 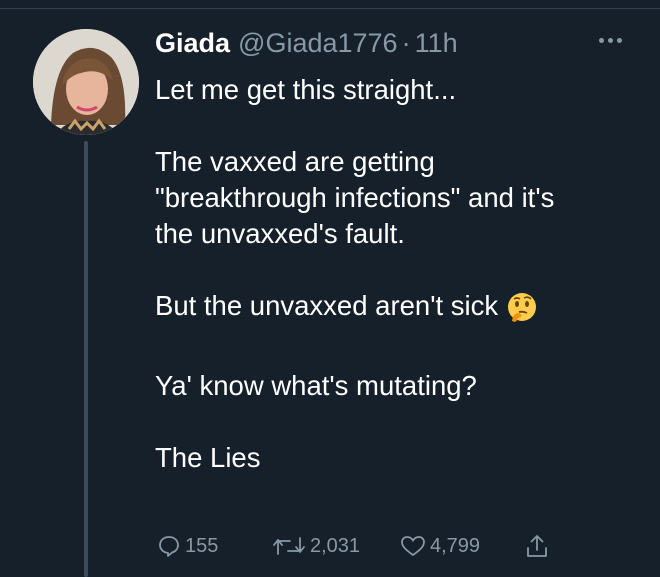 I want to click on action-bar: 155 2,031 4,799, so click(x=365, y=546).